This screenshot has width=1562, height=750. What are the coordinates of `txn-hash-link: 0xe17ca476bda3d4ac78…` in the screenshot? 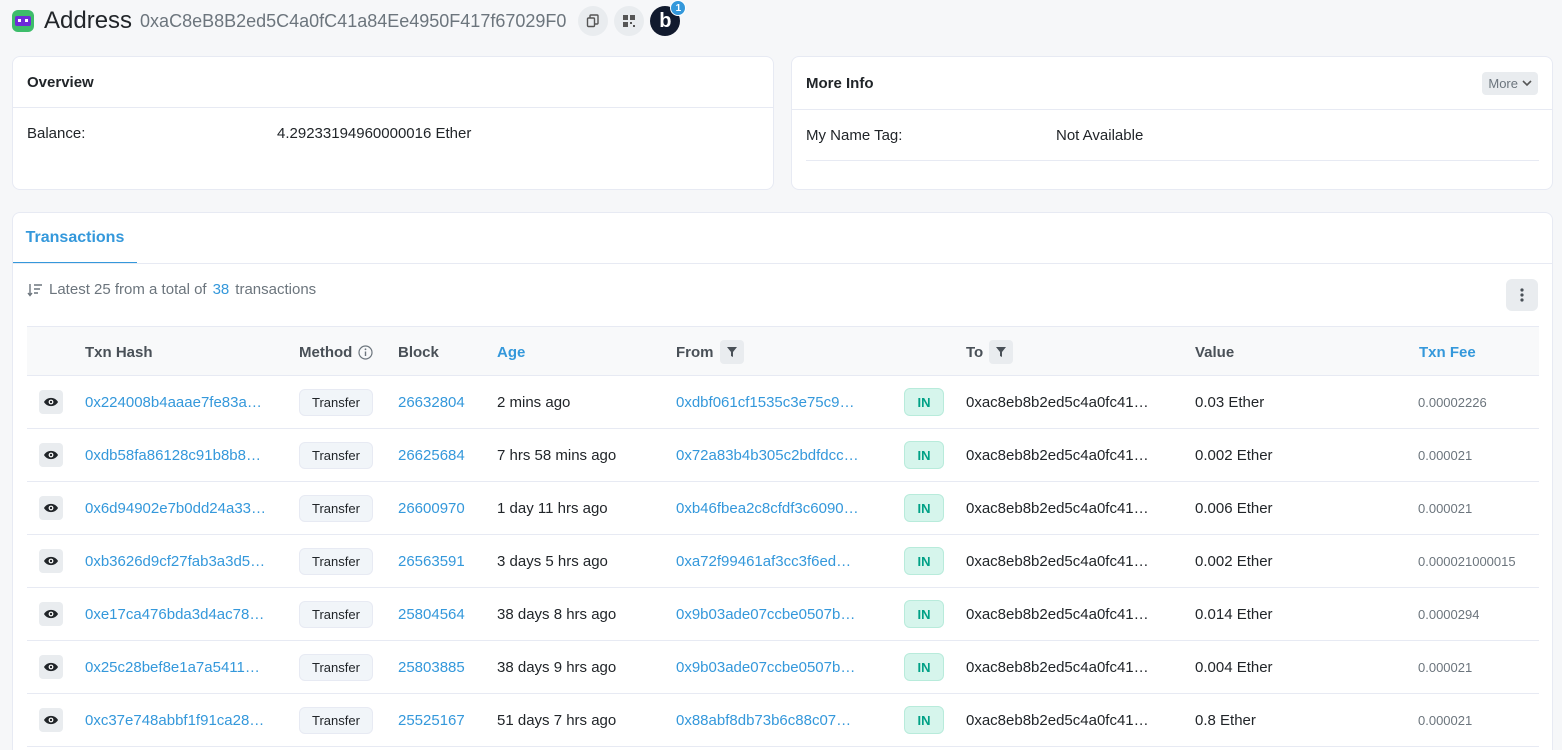 It's located at (181, 614).